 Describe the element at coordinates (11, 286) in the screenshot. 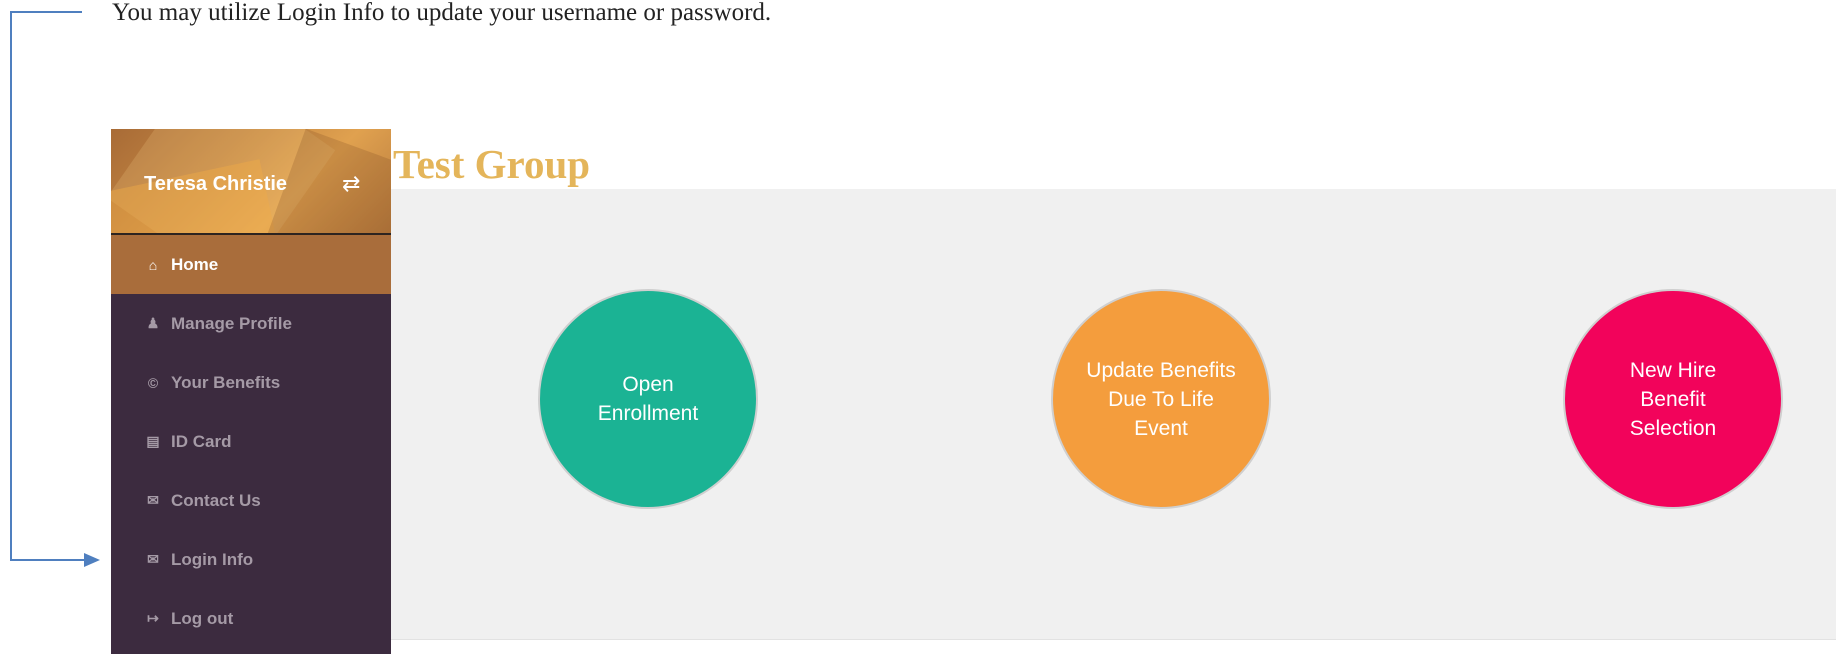

I see `callout-line-vertical` at that location.